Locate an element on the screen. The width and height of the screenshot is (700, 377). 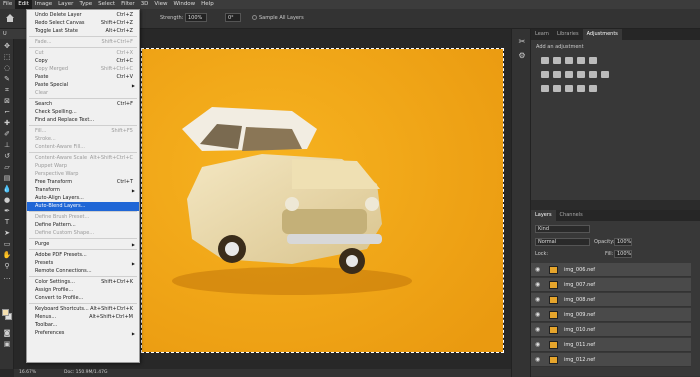
blur-tool-icon: 💧 is located at coordinates (7, 189).